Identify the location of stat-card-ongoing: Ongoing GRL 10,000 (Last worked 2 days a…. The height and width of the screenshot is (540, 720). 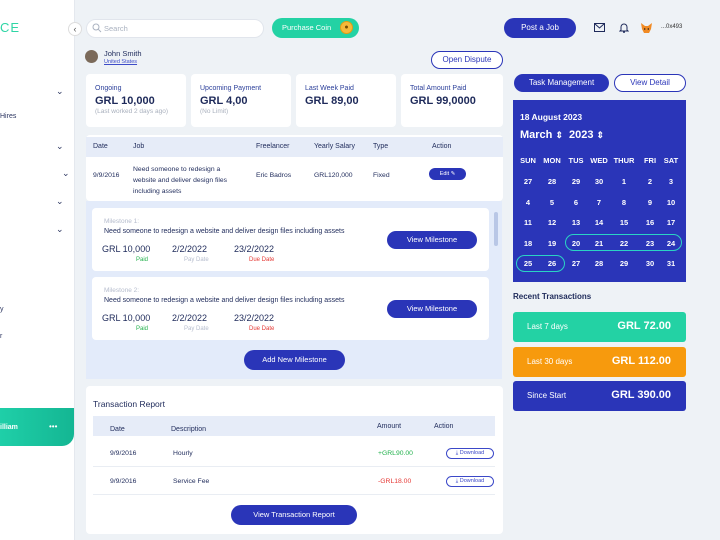
(136, 100).